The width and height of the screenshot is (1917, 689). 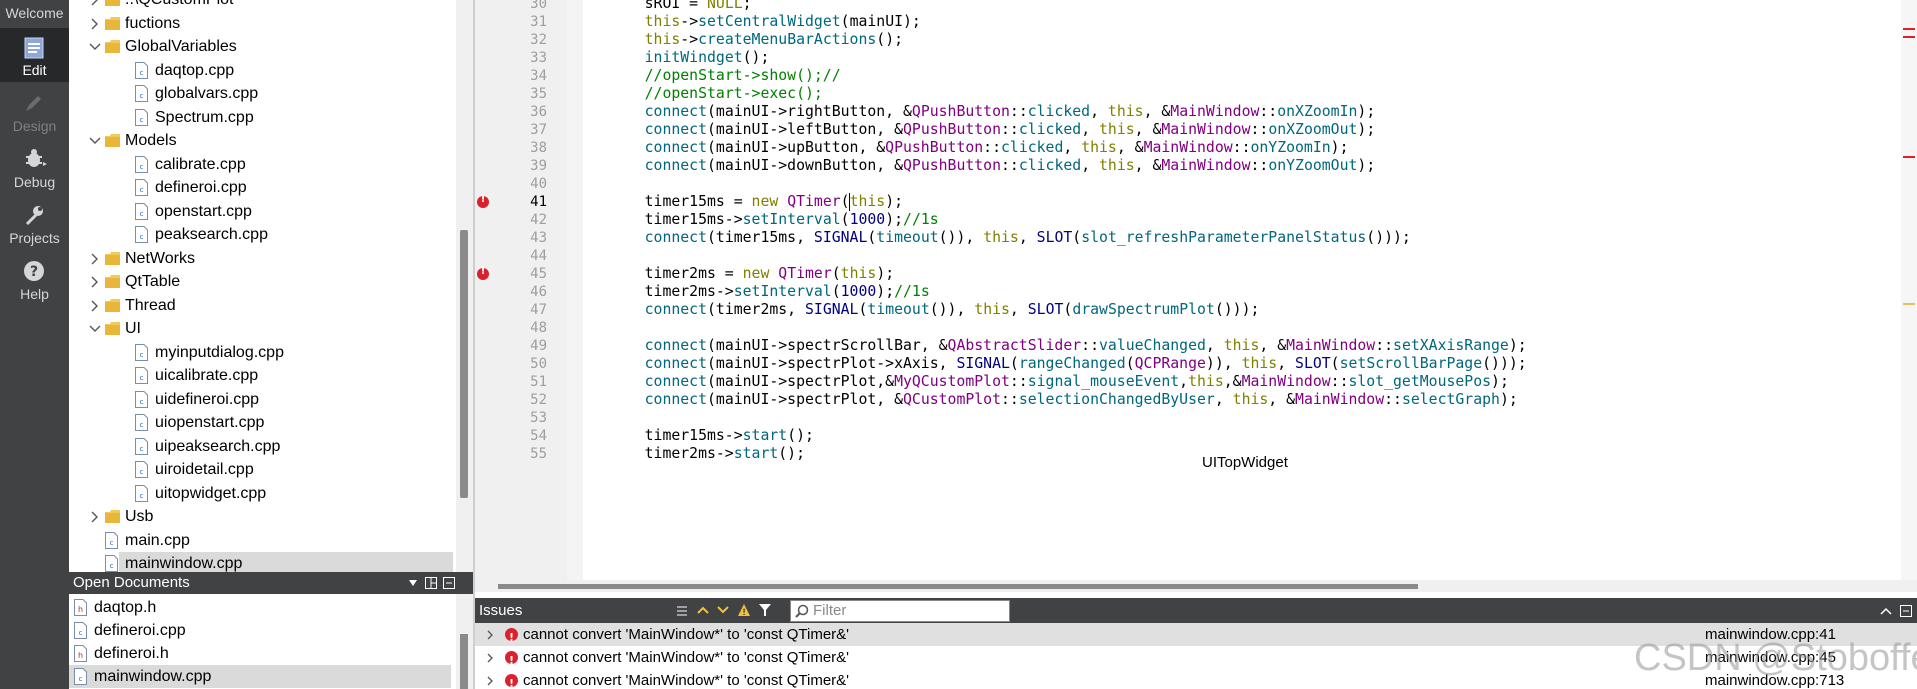 I want to click on tree-file: c calibrate.cpp, so click(x=261, y=164).